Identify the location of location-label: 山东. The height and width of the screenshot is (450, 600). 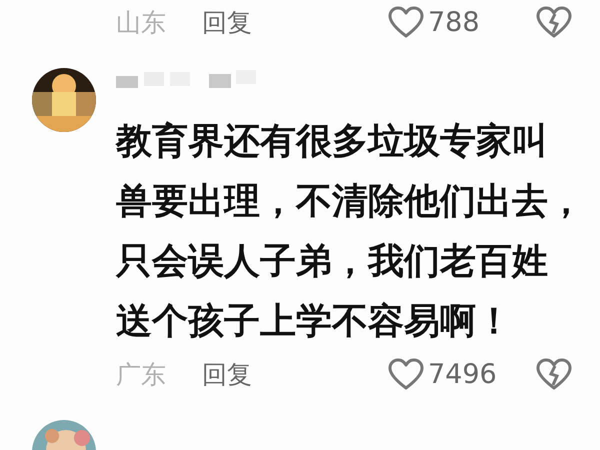
(141, 22).